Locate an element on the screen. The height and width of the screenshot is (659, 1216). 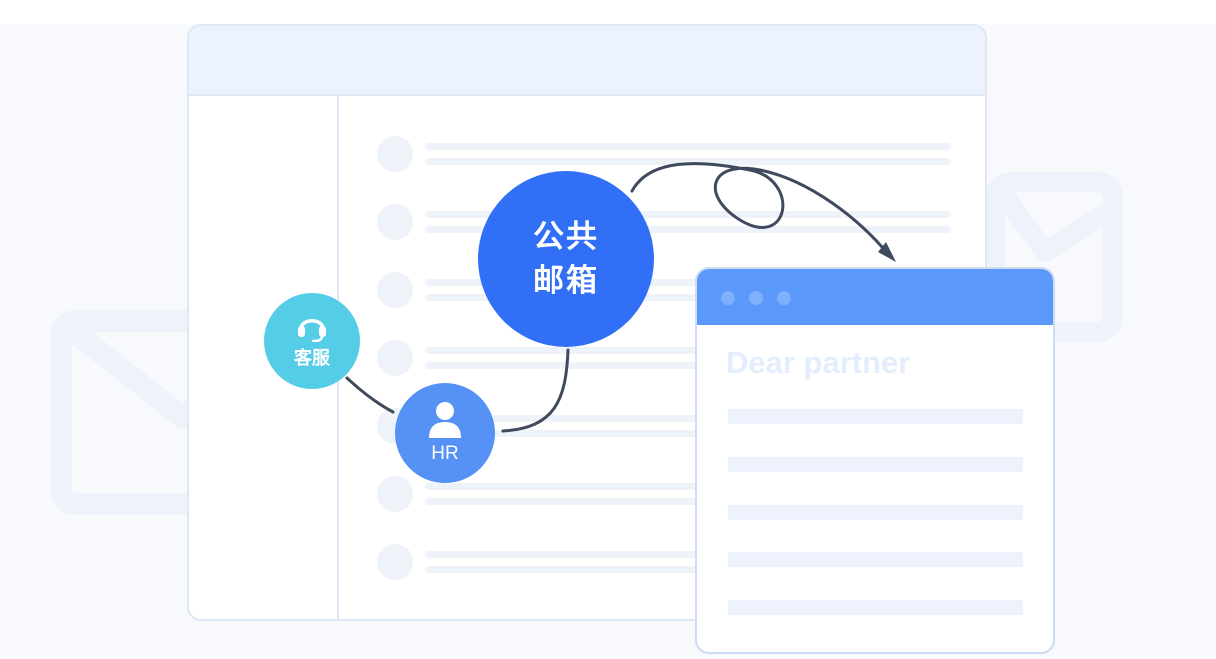
person-icon is located at coordinates (445, 420).